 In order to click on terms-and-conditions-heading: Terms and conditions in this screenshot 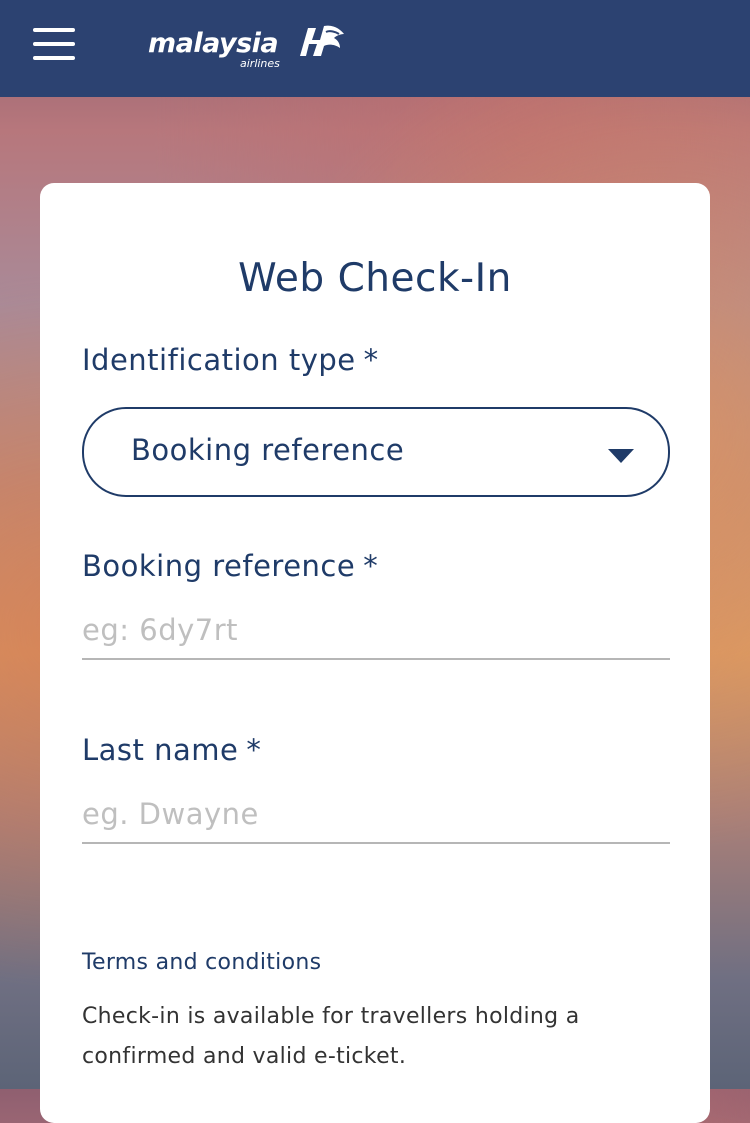, I will do `click(202, 962)`.